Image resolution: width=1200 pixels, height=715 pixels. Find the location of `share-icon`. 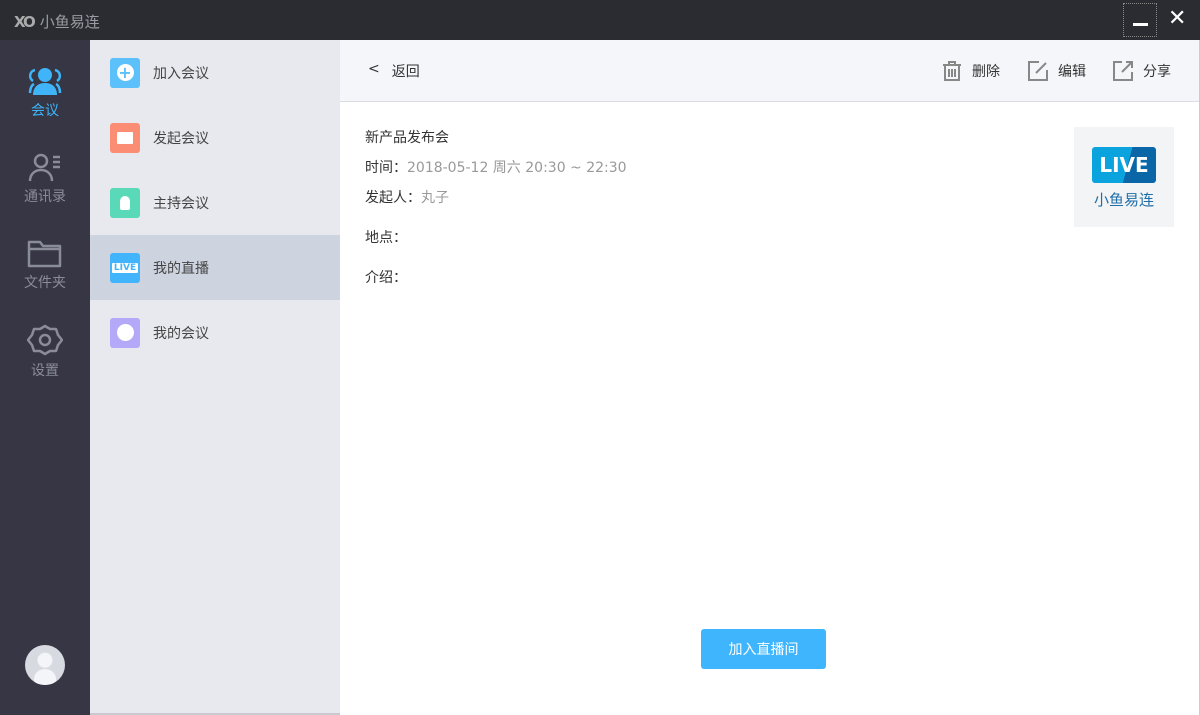

share-icon is located at coordinates (1123, 71).